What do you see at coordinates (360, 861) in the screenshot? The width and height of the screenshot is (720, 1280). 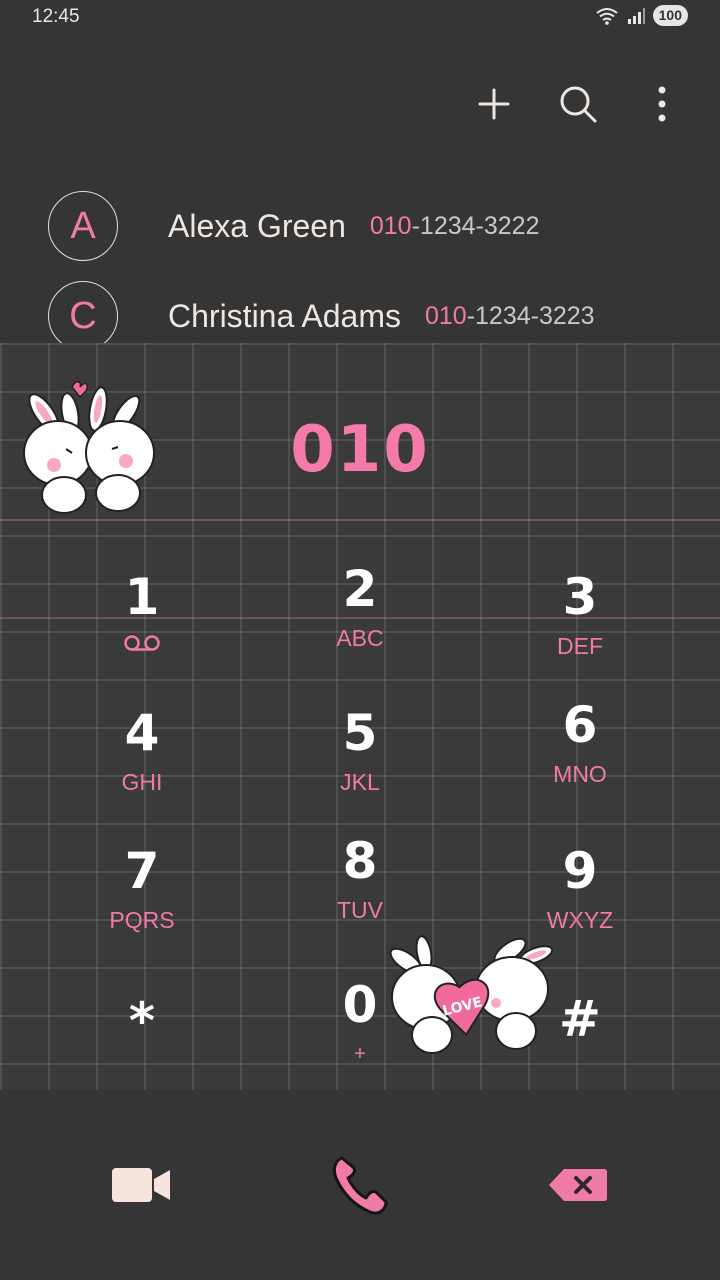 I see `key-digit: 8` at bounding box center [360, 861].